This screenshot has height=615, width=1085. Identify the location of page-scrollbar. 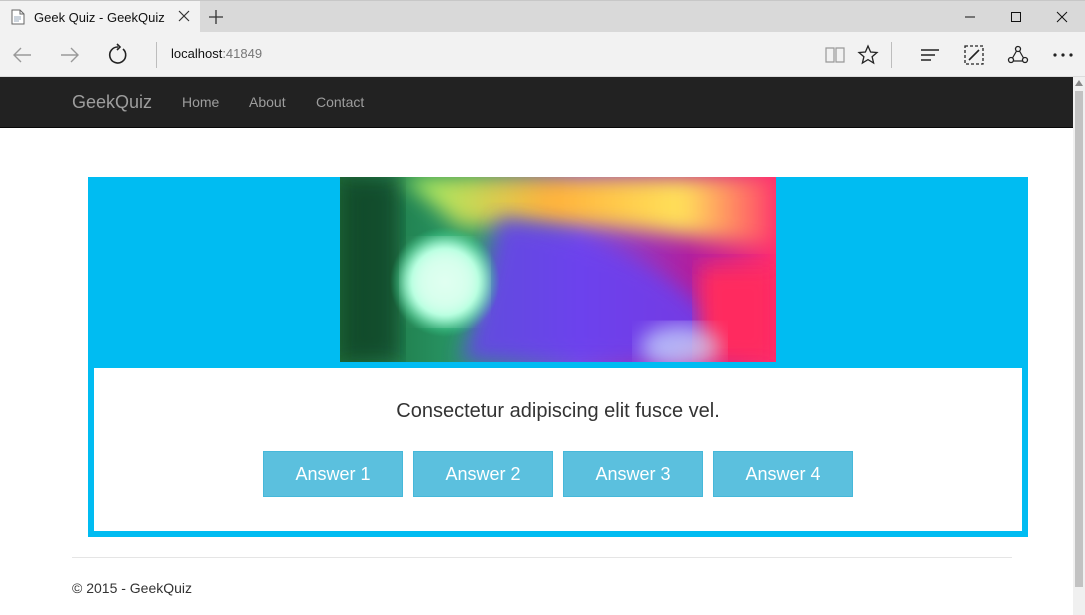
(1079, 346).